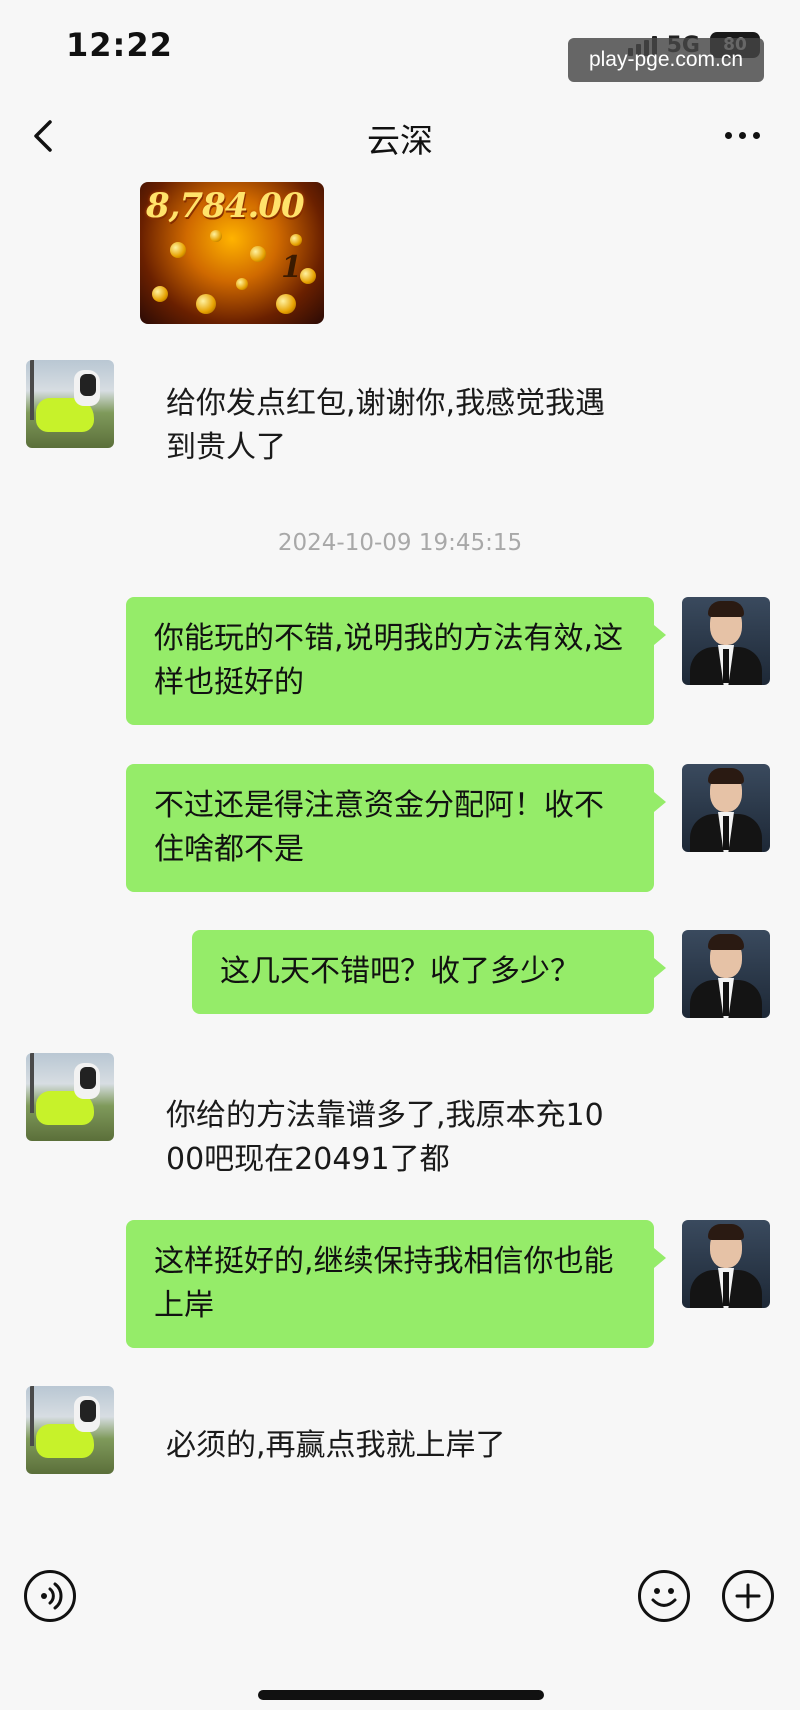 This screenshot has height=1710, width=800. I want to click on chat-header: 云深, so click(400, 135).